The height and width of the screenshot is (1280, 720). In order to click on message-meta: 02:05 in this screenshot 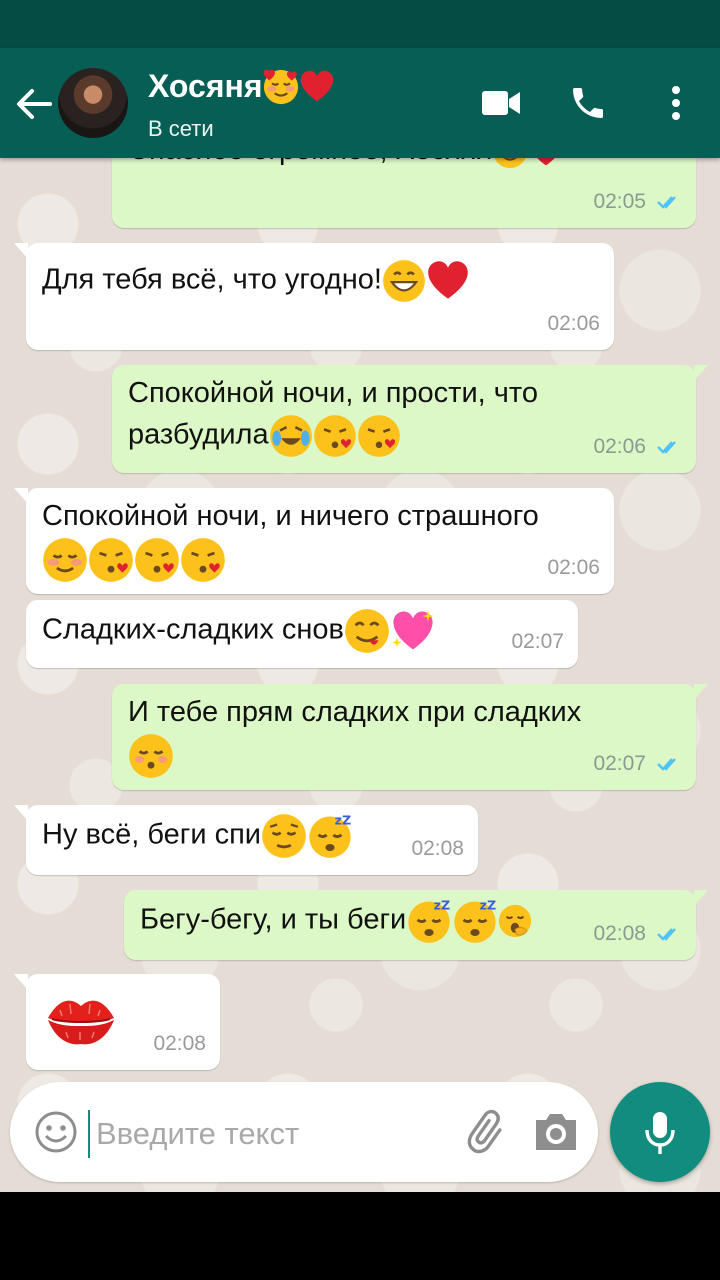, I will do `click(637, 201)`.